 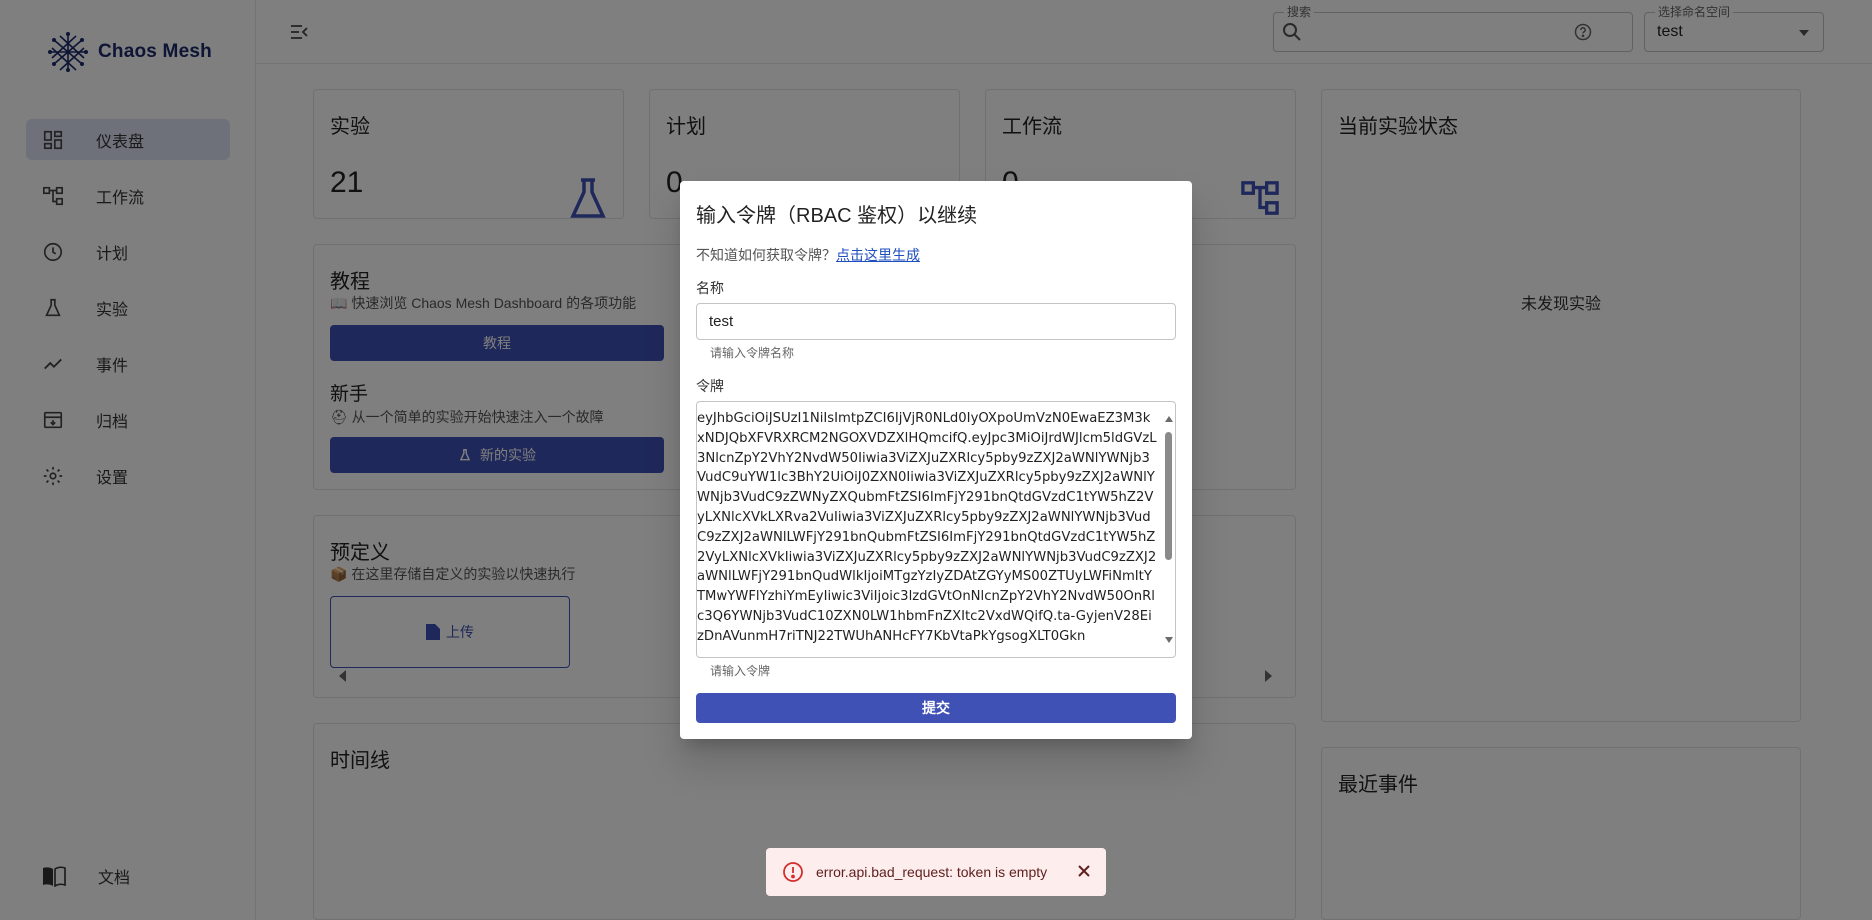 I want to click on close-icon, so click(x=1084, y=871).